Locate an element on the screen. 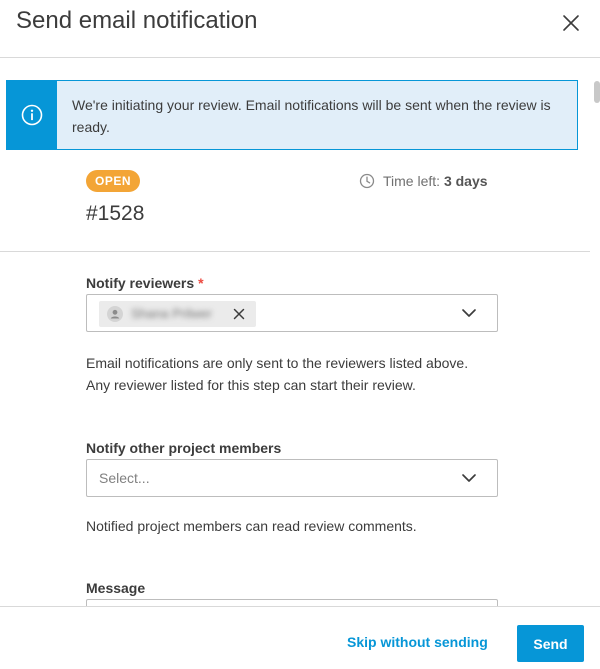 The height and width of the screenshot is (669, 600). reviewer-chip: Shana Prilwer is located at coordinates (177, 314).